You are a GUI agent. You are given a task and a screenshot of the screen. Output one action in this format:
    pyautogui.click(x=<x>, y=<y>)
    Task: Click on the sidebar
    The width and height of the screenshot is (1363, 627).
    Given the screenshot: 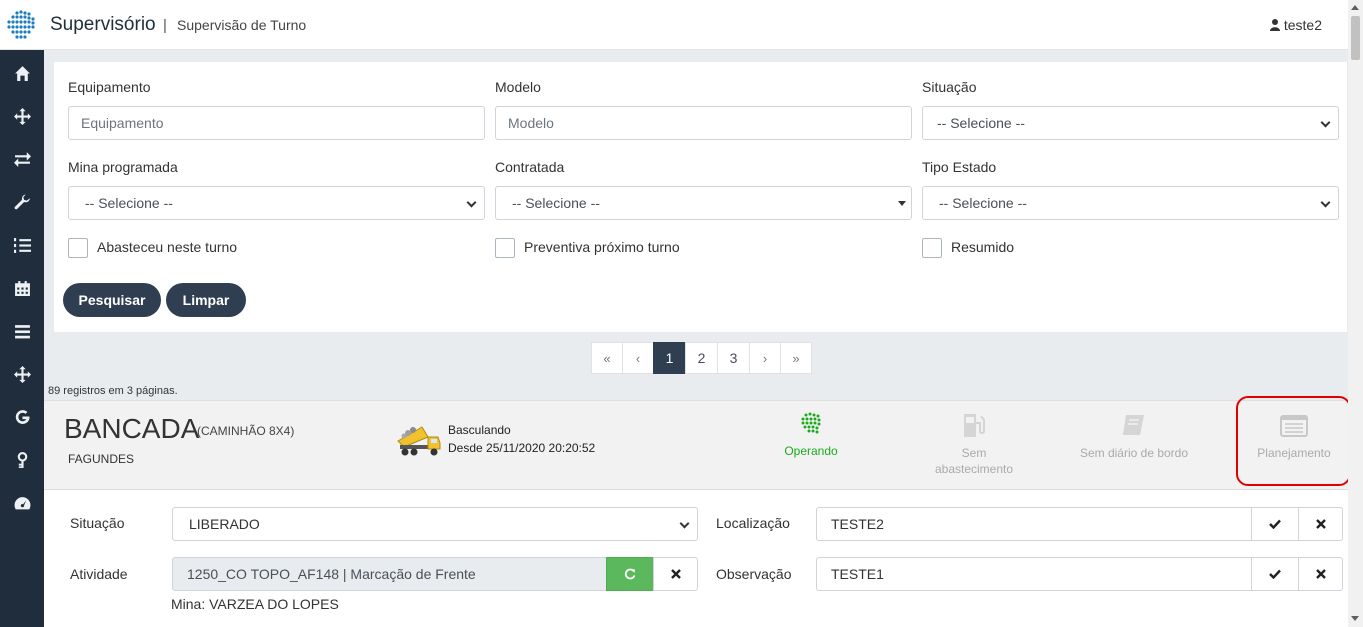 What is the action you would take?
    pyautogui.click(x=22, y=338)
    